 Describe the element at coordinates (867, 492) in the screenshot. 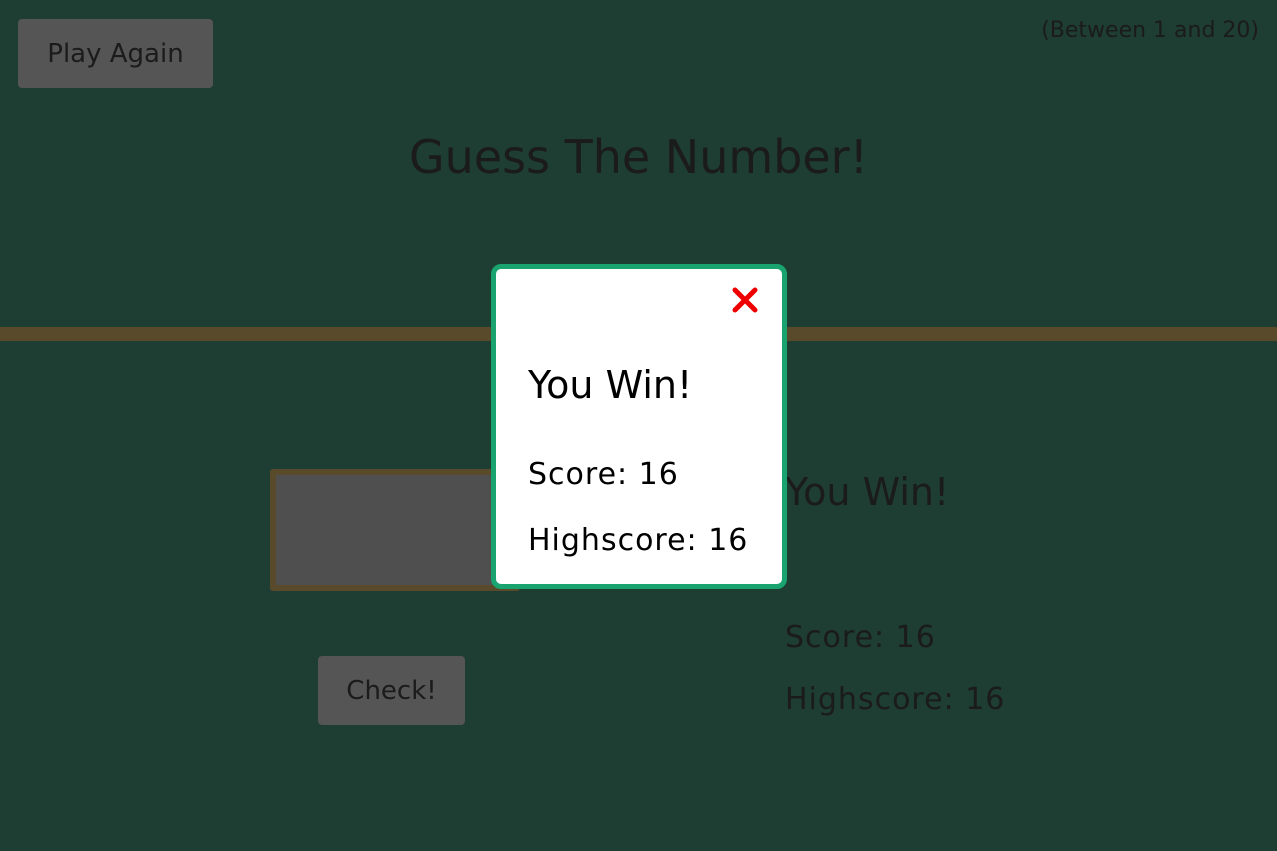

I see `result-message: You Win!` at that location.